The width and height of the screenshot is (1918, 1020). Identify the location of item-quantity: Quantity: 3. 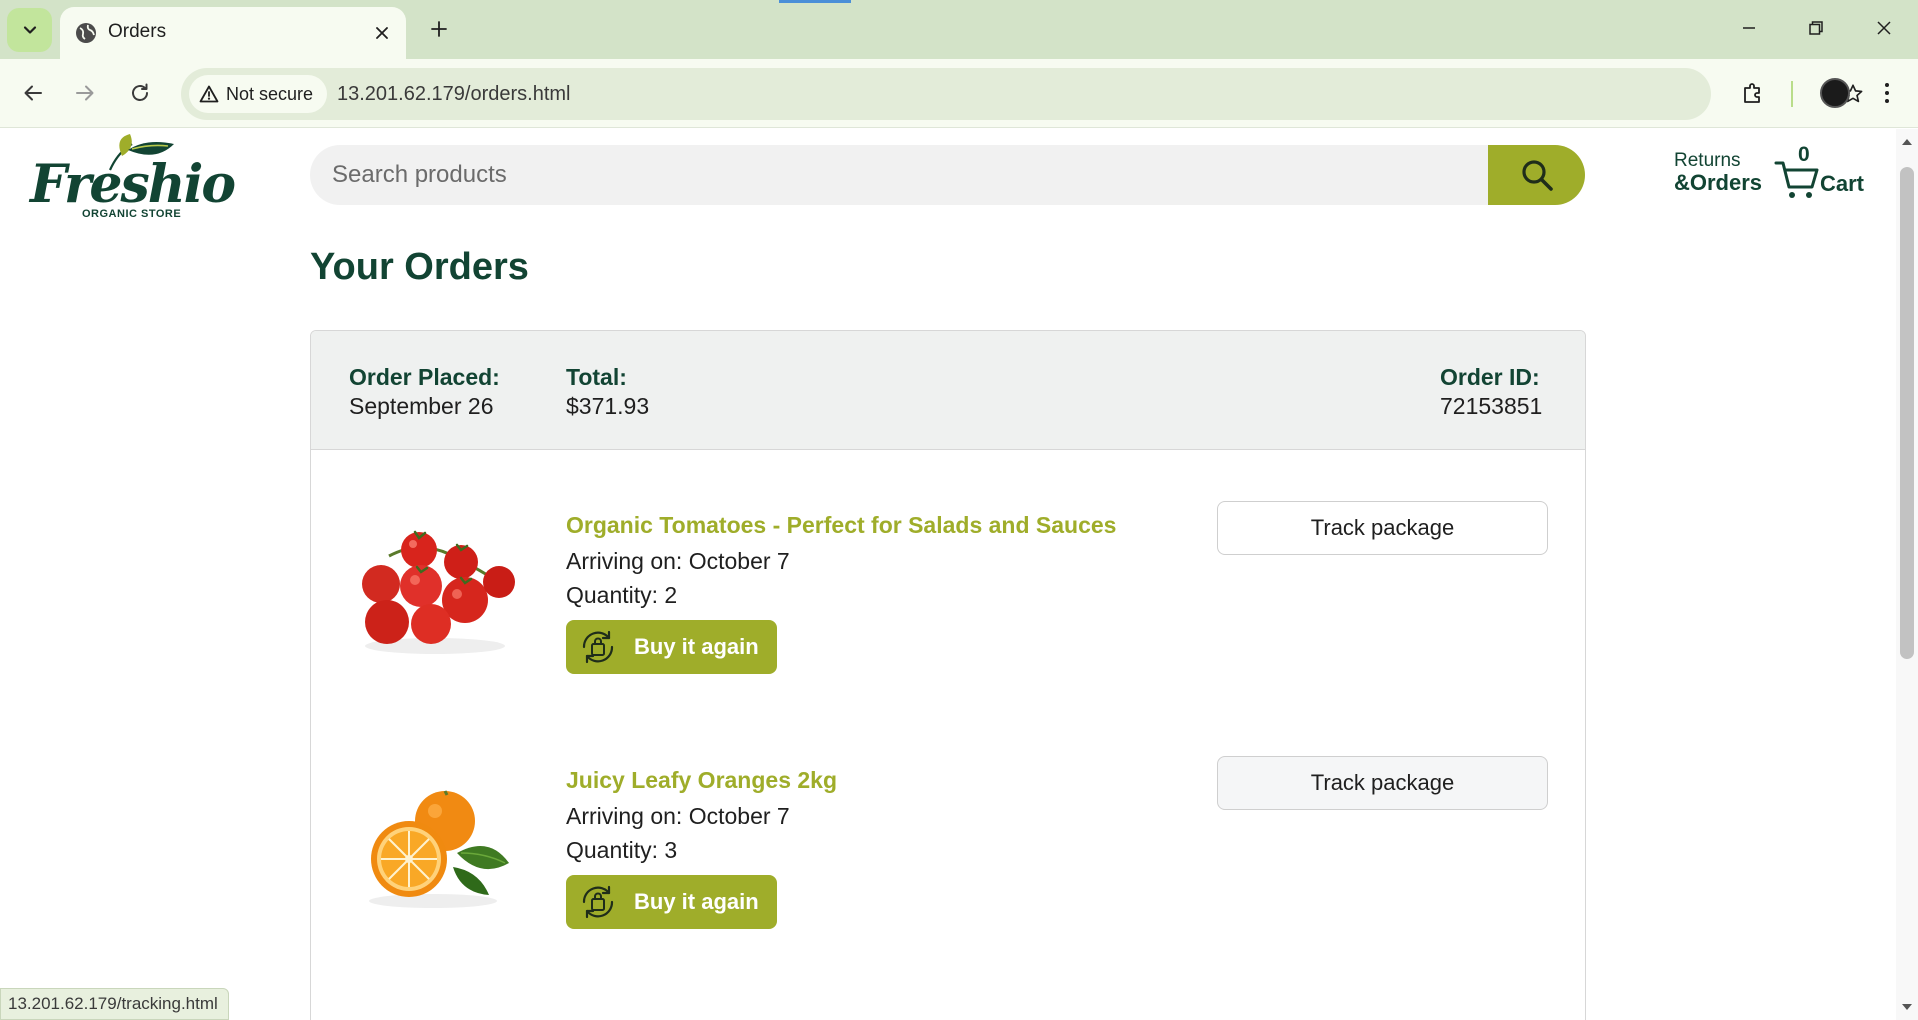
(622, 850).